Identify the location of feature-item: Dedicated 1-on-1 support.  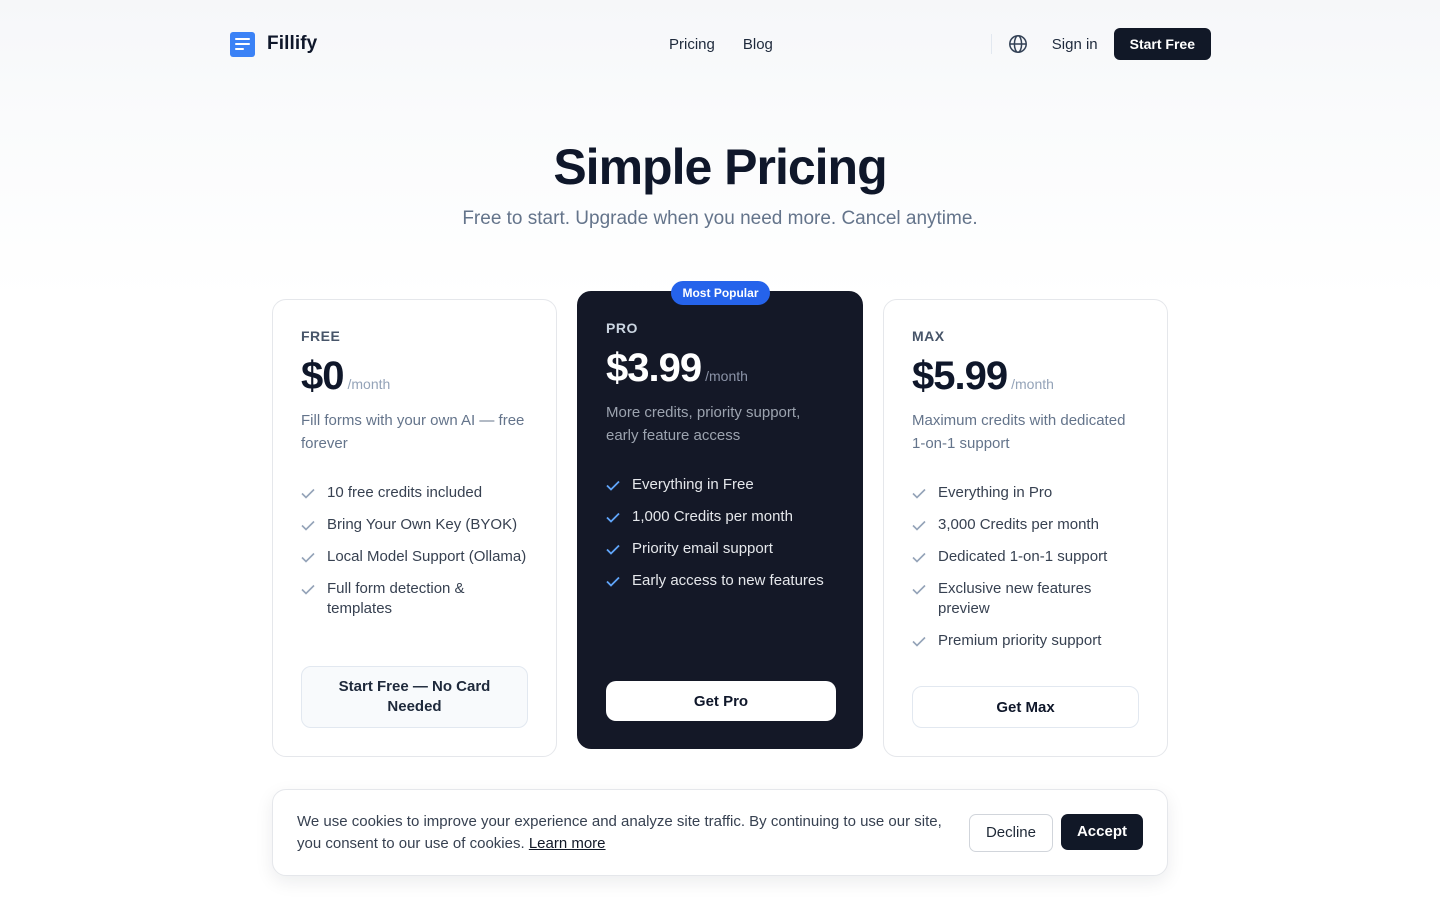
(1025, 557).